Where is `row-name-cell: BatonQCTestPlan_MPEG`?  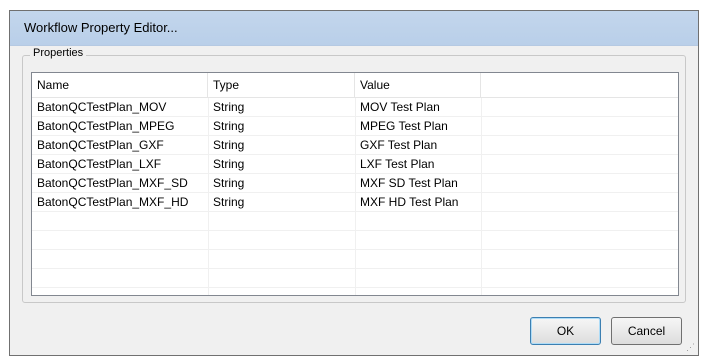 row-name-cell: BatonQCTestPlan_MPEG is located at coordinates (106, 126).